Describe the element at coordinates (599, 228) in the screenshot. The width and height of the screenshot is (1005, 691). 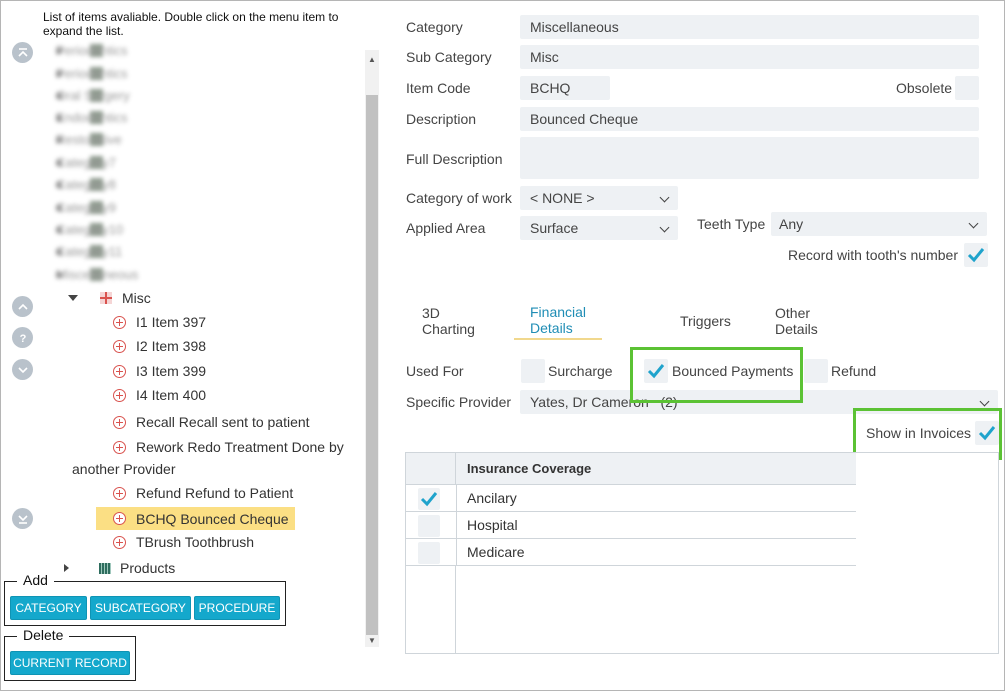
I see `applied-area-select: Surface` at that location.